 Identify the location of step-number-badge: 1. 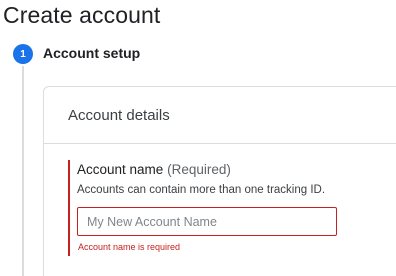
(23, 54).